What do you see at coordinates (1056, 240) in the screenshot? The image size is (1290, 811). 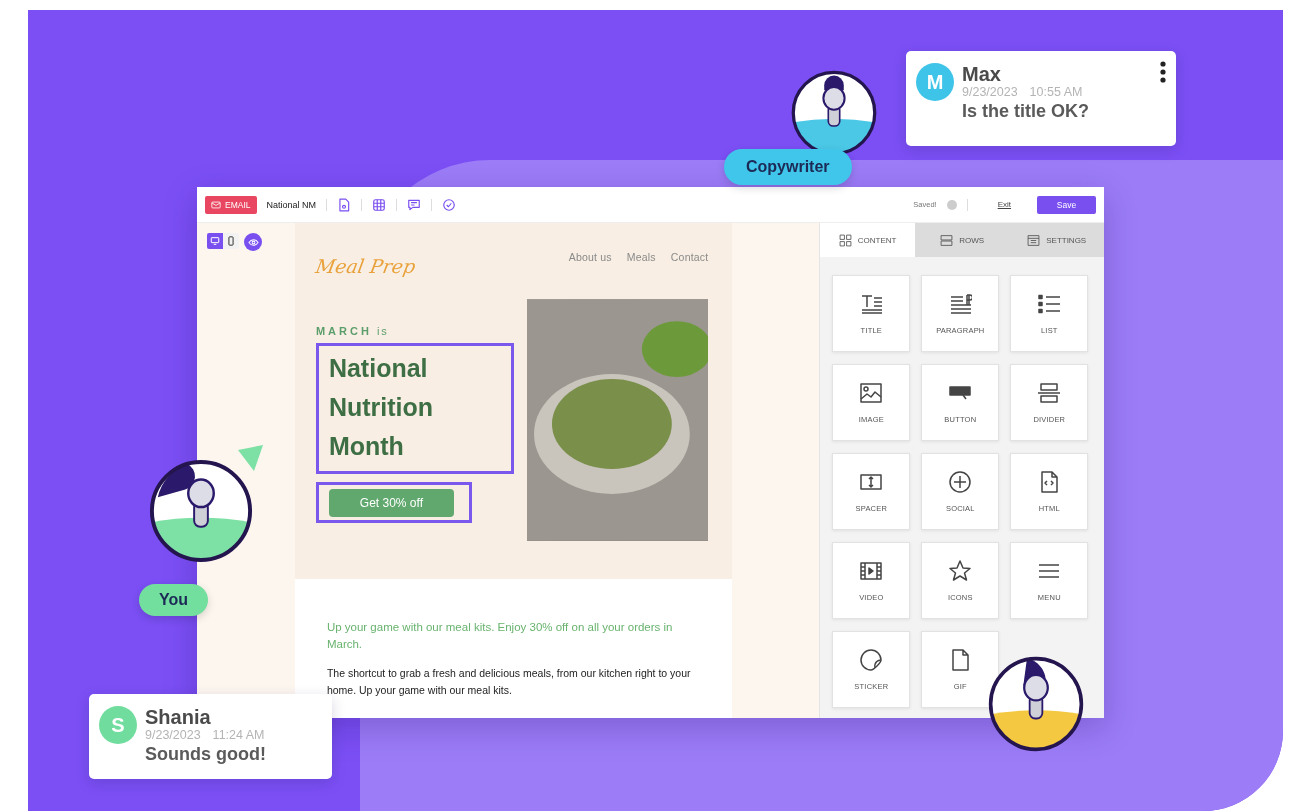 I see `panel-tab: SETTINGS` at bounding box center [1056, 240].